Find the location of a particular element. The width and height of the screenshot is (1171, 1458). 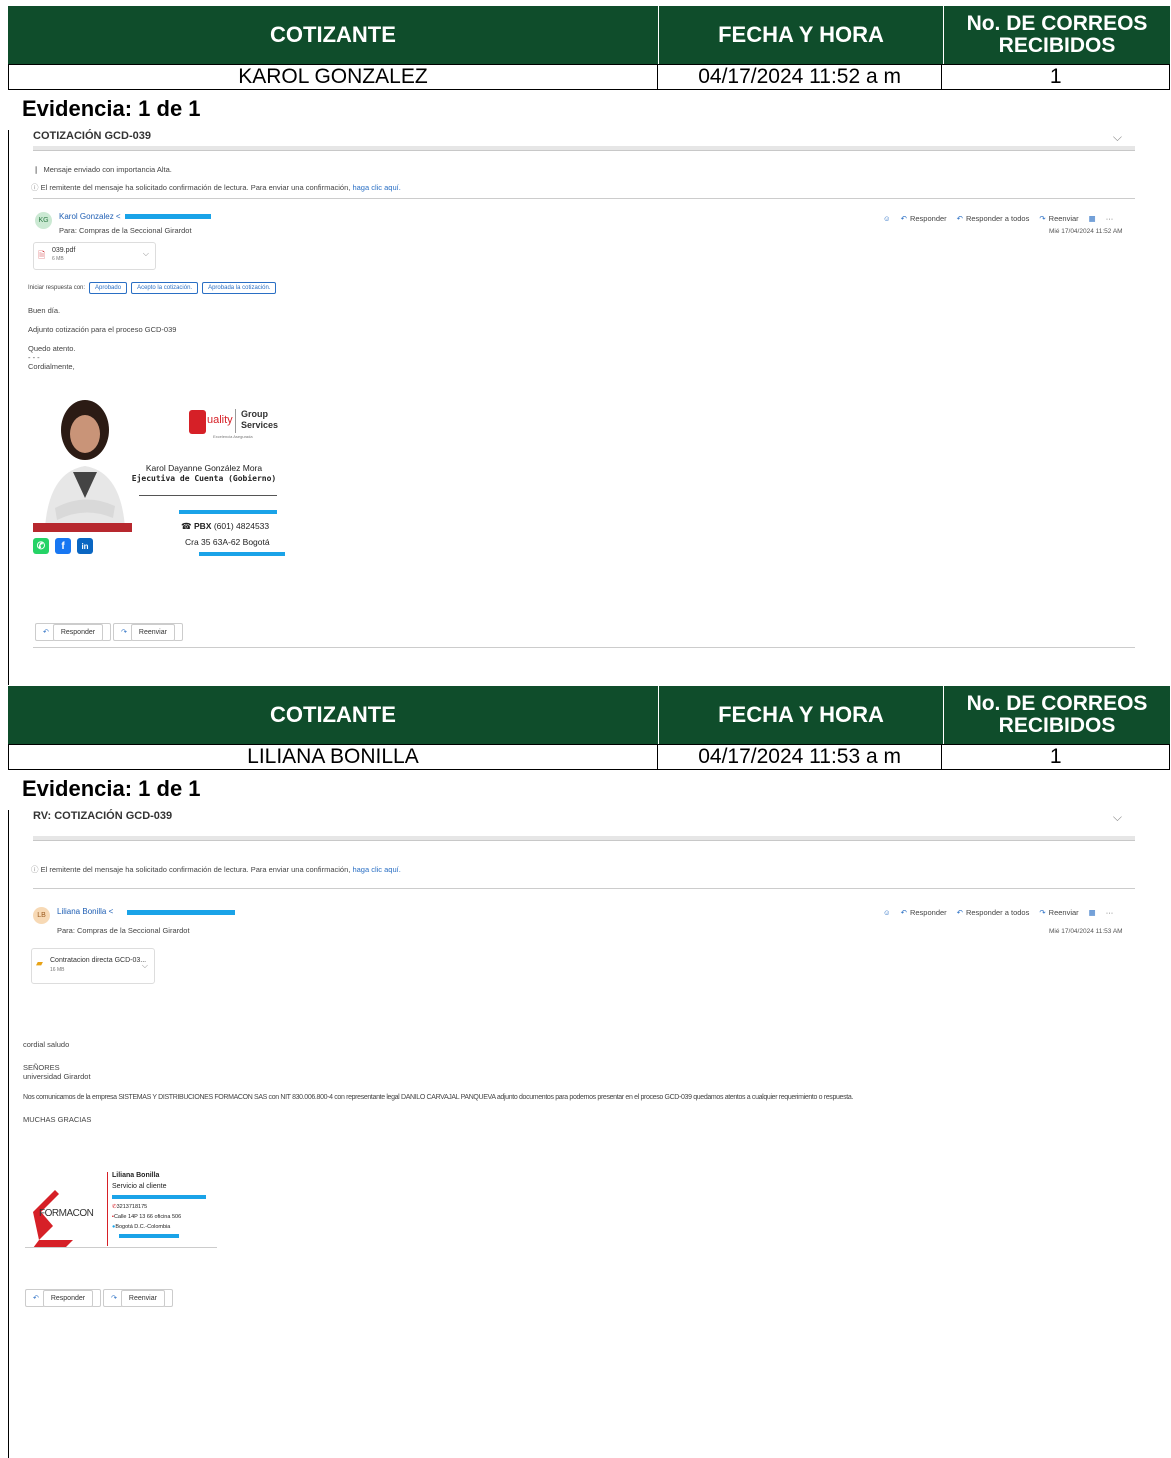

importance-notice: ❙ Mensaje enviado con importancia Alta. is located at coordinates (102, 169).